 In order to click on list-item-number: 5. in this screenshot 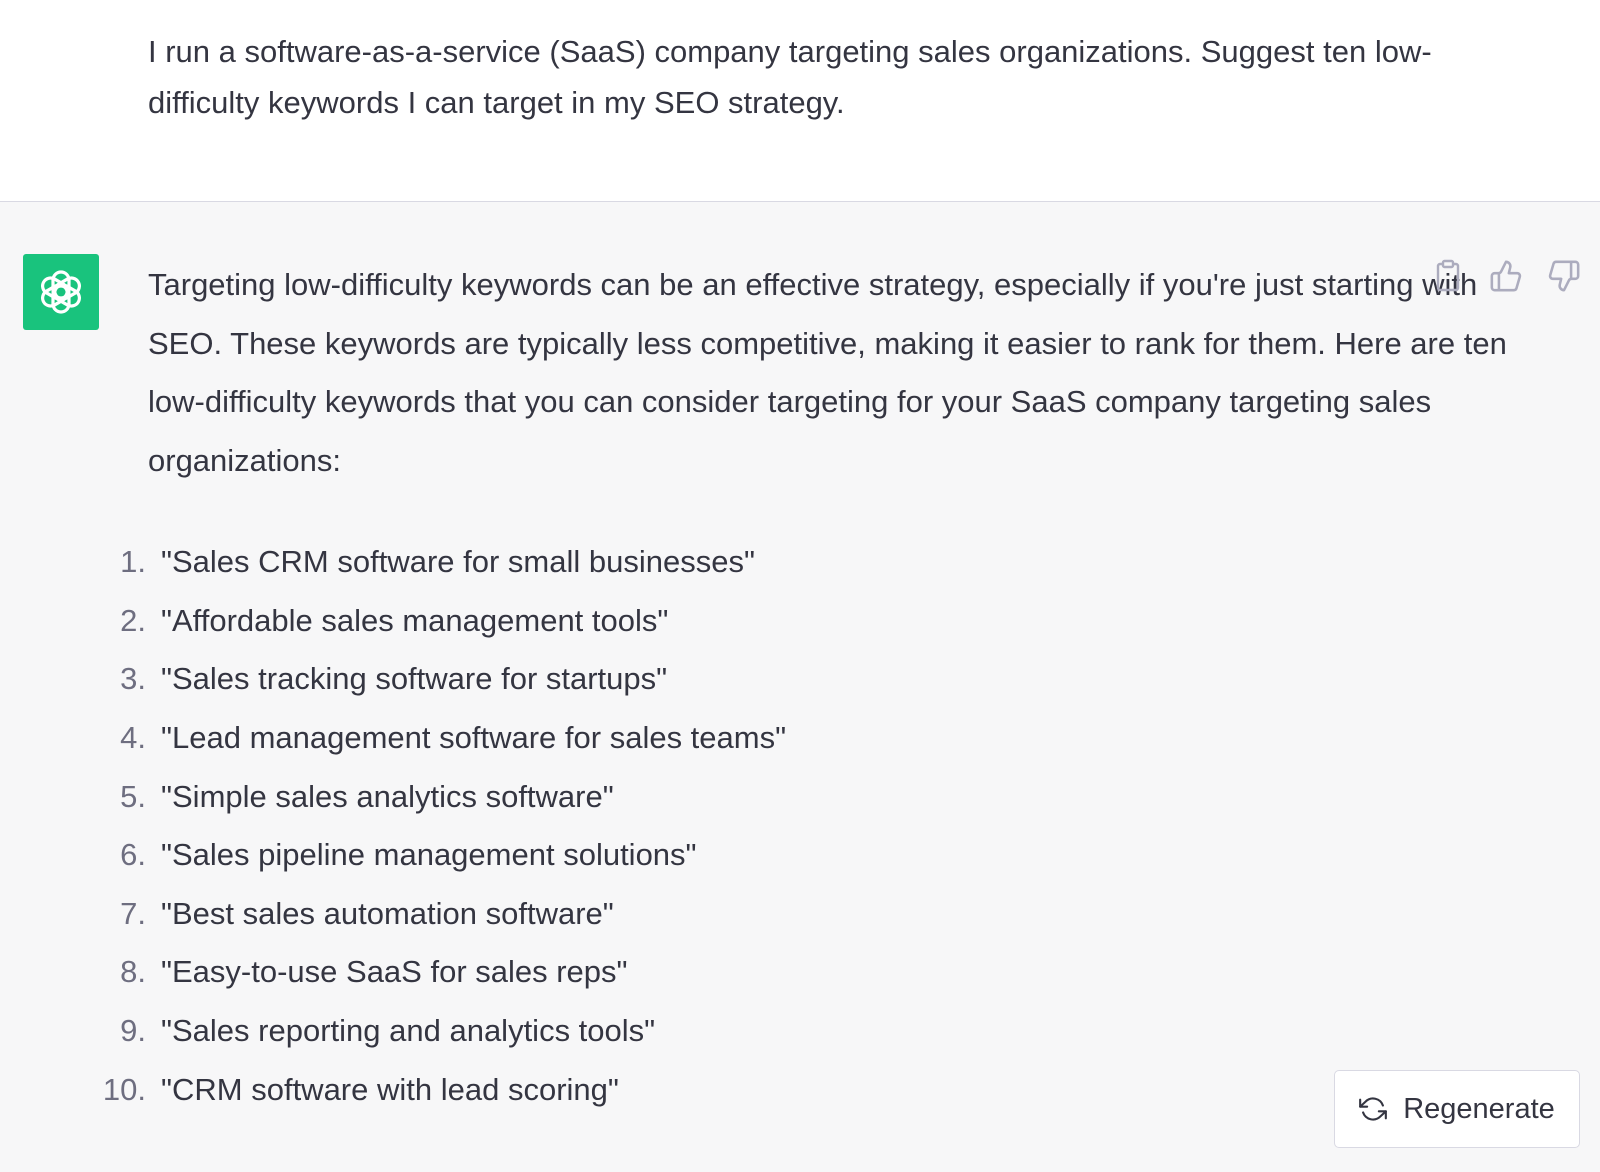, I will do `click(133, 796)`.